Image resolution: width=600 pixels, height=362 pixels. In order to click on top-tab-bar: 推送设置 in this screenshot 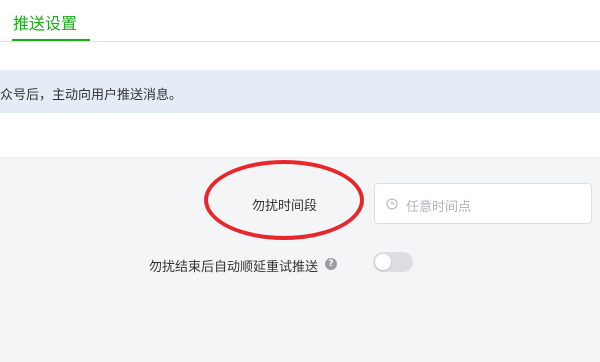, I will do `click(300, 21)`.